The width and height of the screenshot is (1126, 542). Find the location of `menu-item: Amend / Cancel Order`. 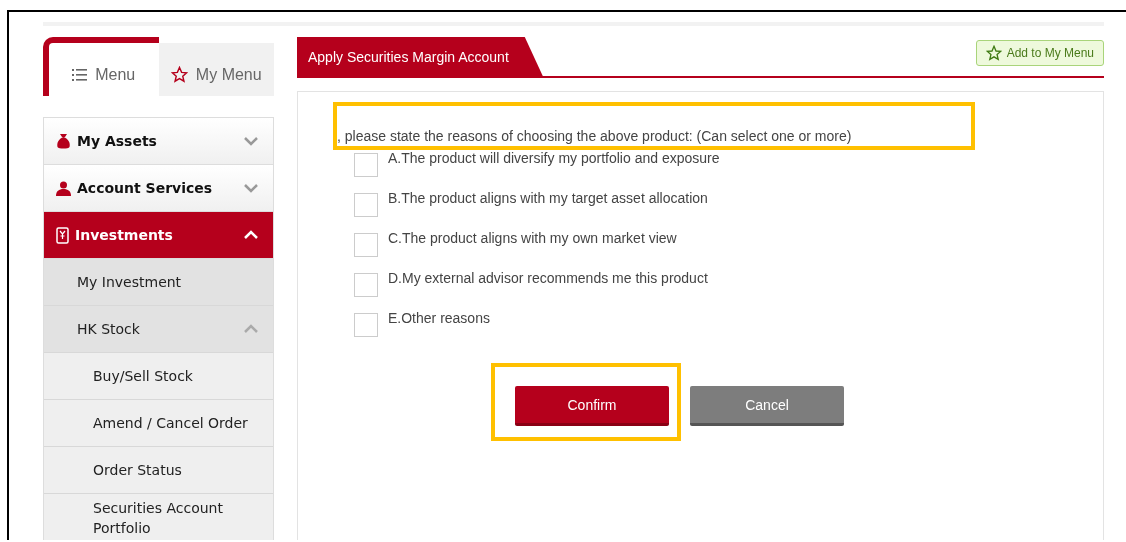

menu-item: Amend / Cancel Order is located at coordinates (158, 423).